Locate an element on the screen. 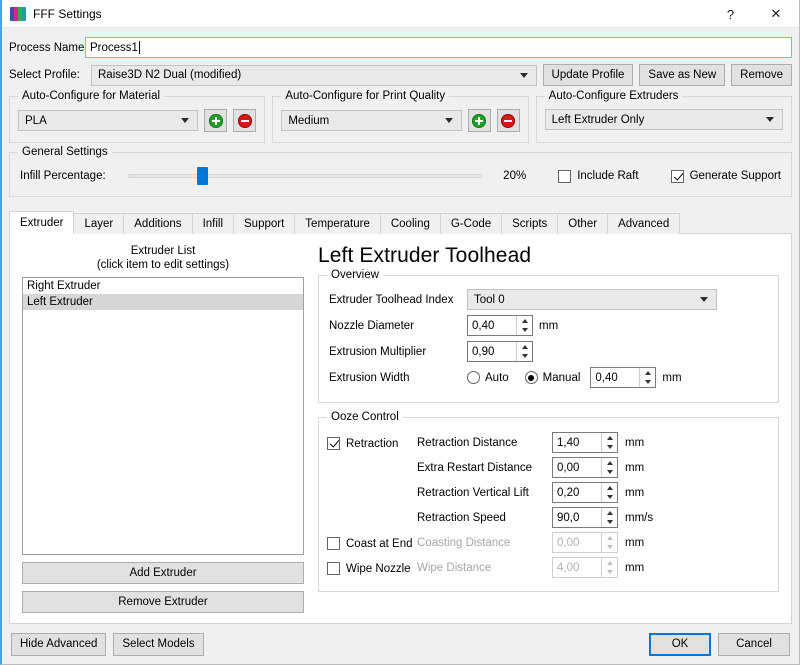 This screenshot has width=800, height=665. remove-profile-button: Remove is located at coordinates (761, 75).